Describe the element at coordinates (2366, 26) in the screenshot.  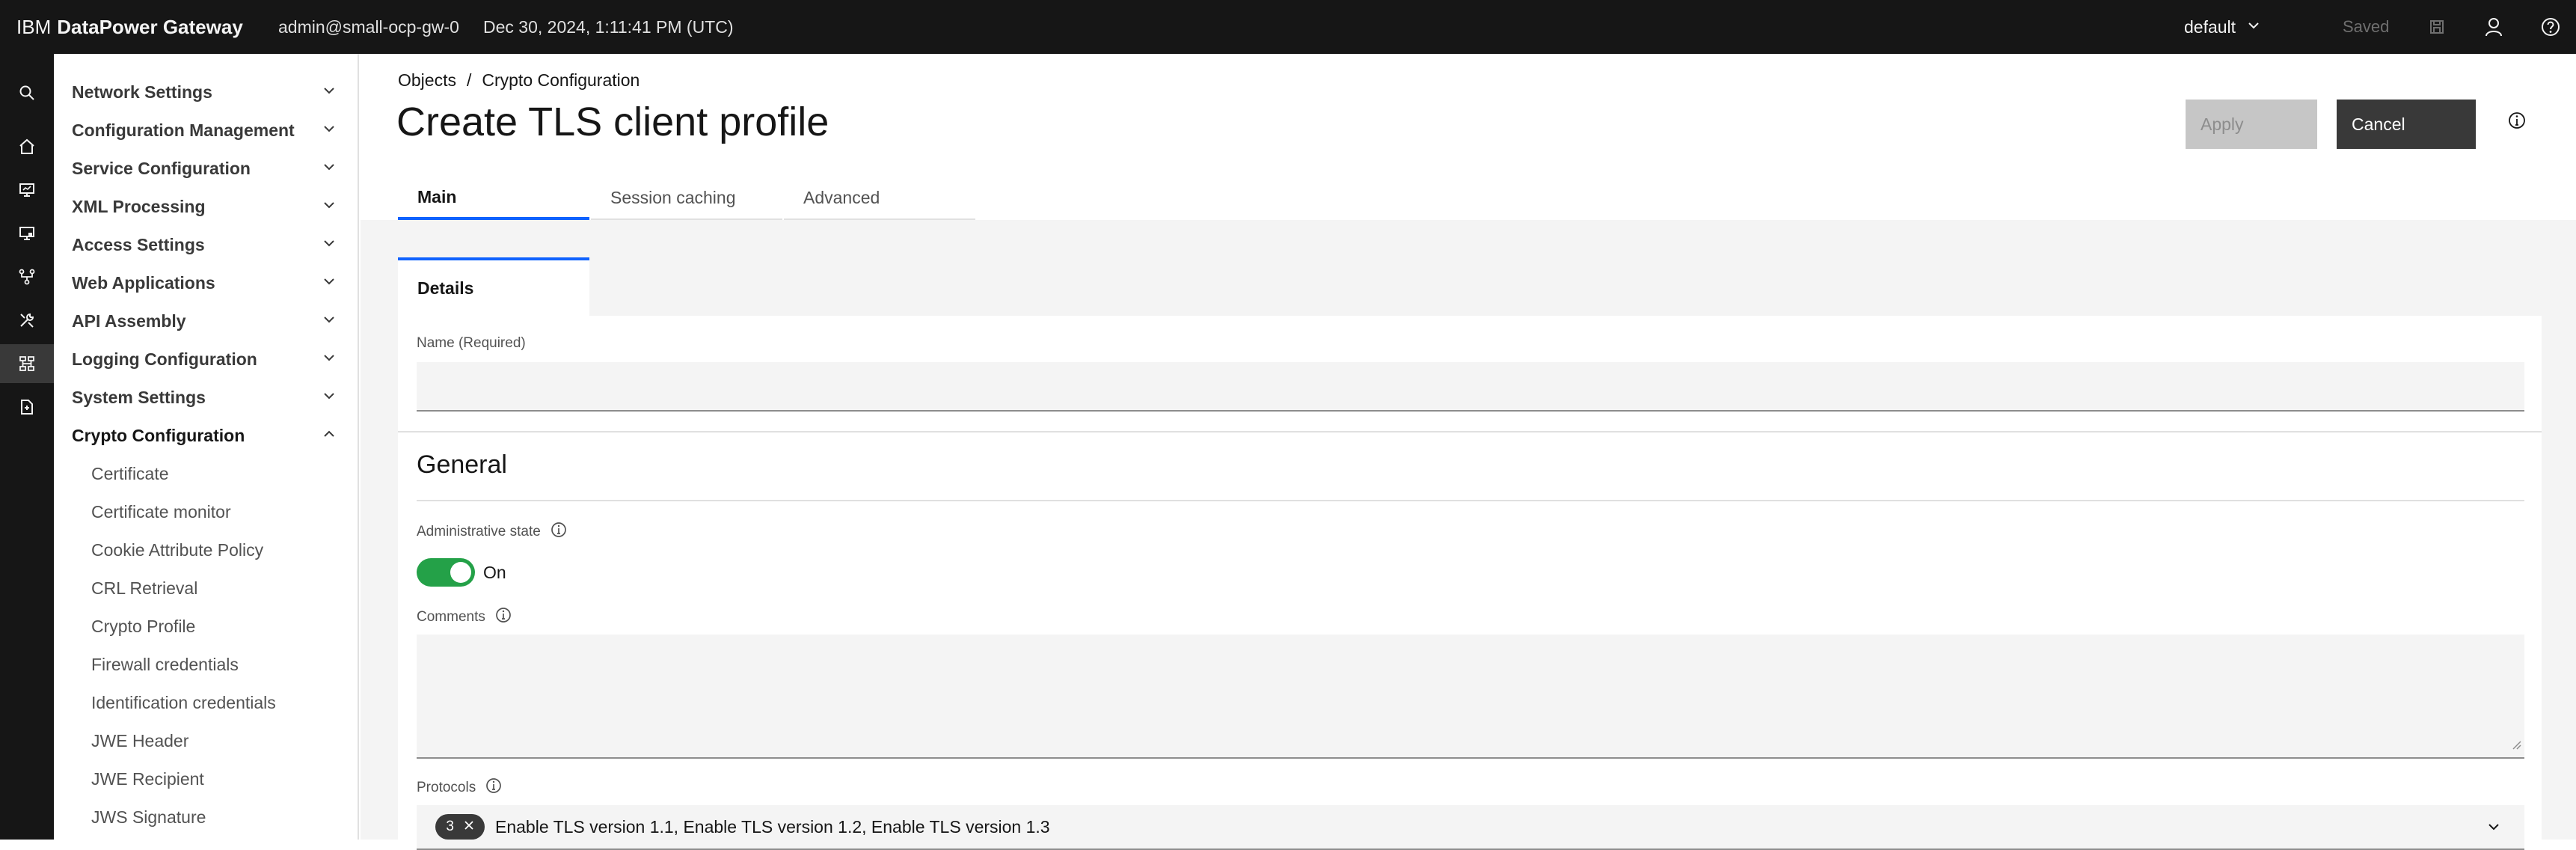
I see `saved-status: Saved` at that location.